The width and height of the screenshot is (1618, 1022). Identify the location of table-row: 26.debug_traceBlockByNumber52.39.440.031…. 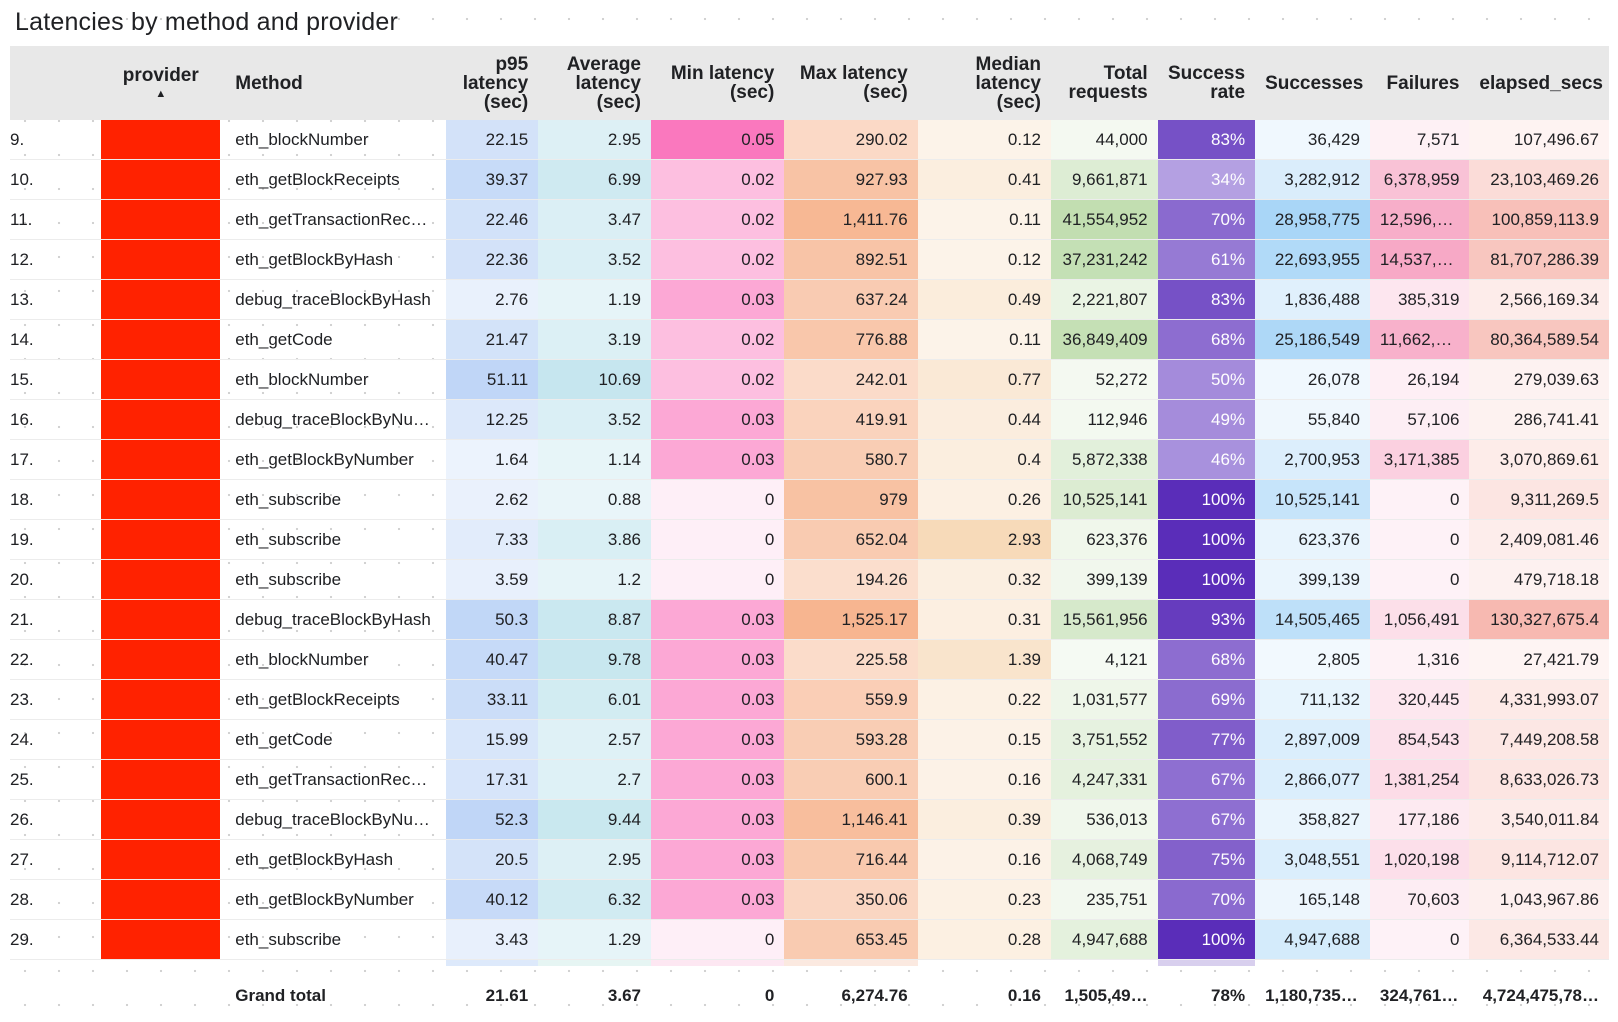
(809, 820).